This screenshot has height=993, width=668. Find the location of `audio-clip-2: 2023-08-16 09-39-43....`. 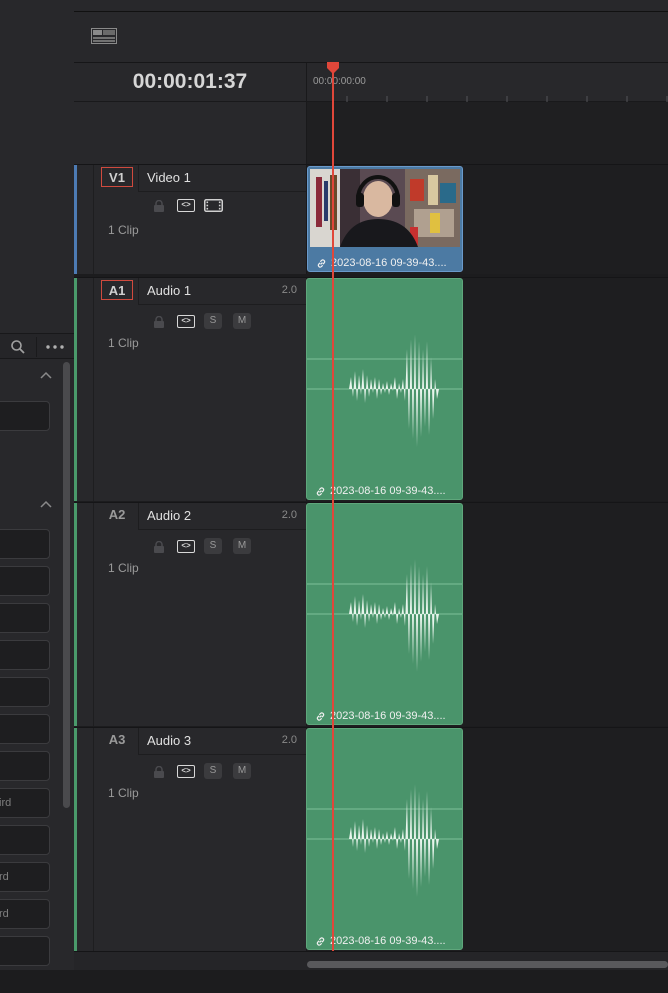

audio-clip-2: 2023-08-16 09-39-43.... is located at coordinates (384, 614).